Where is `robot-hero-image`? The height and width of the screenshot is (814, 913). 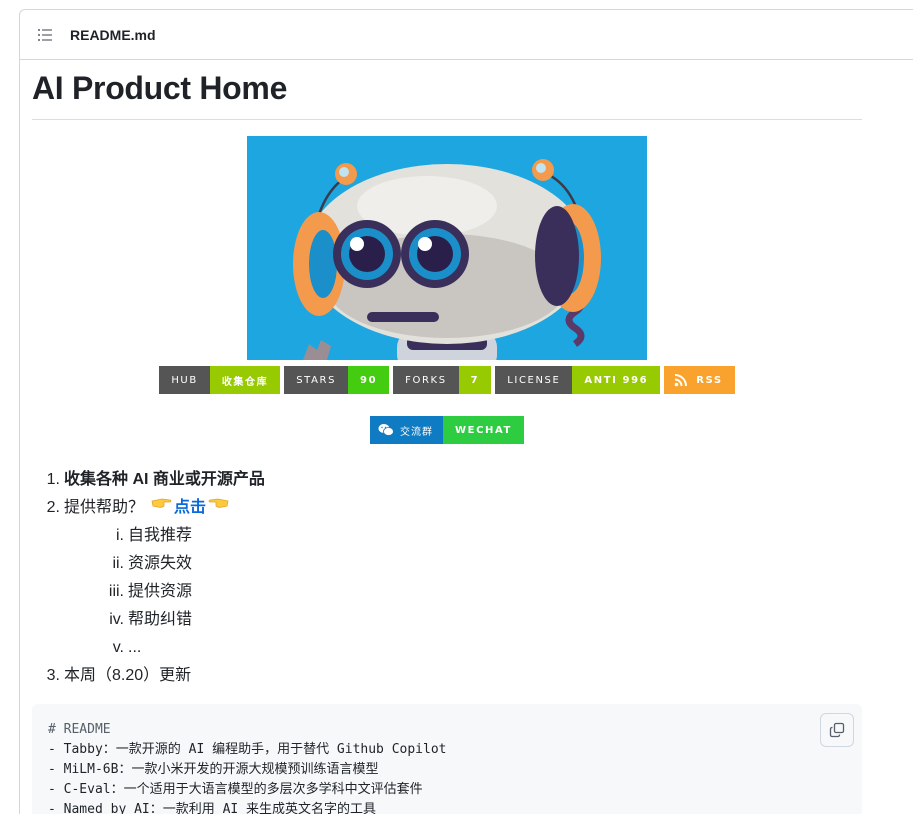 robot-hero-image is located at coordinates (447, 248).